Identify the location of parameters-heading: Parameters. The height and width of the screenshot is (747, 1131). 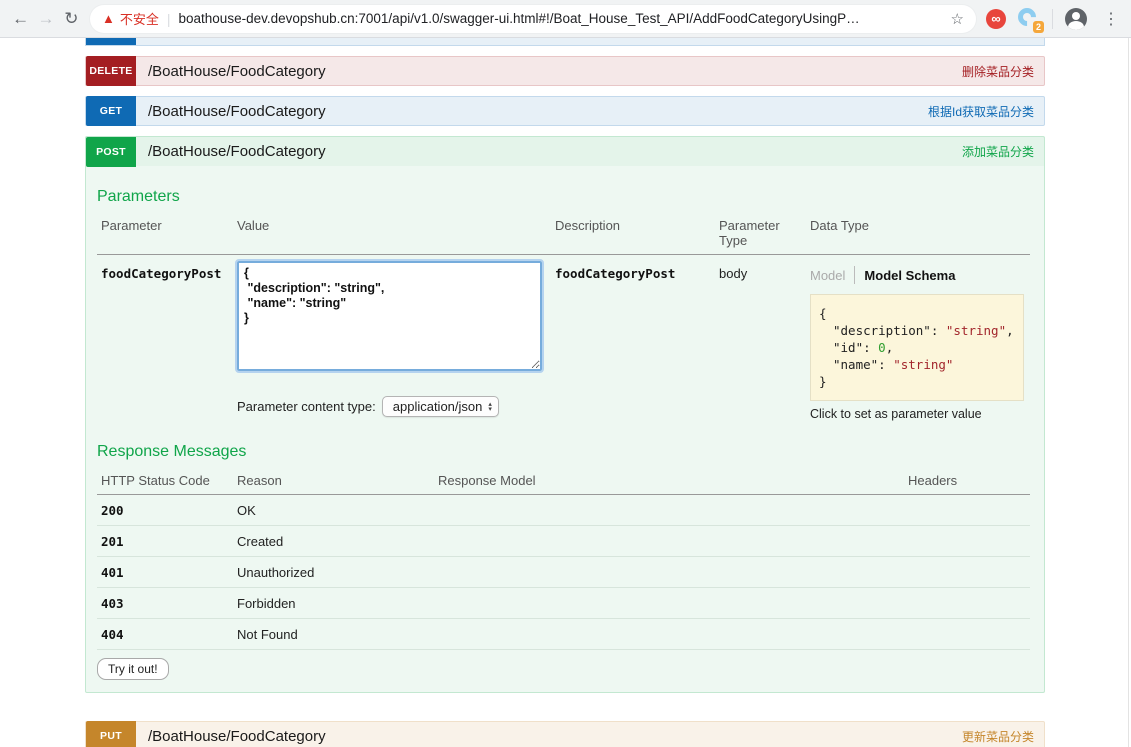
(138, 196).